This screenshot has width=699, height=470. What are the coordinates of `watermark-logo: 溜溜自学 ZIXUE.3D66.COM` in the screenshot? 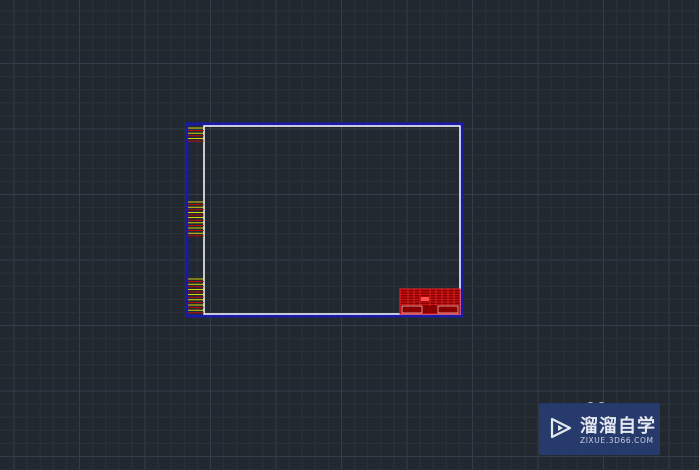 It's located at (599, 429).